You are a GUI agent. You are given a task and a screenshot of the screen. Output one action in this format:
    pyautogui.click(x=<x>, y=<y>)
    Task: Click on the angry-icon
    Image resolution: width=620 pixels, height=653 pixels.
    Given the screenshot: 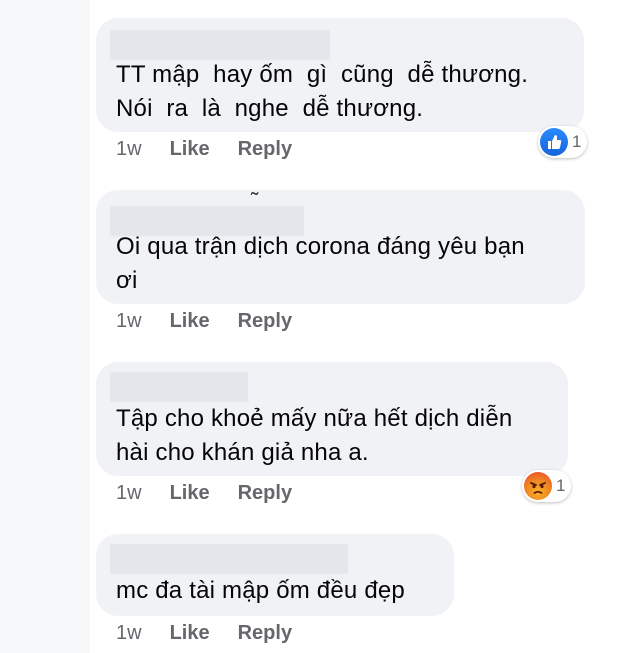 What is the action you would take?
    pyautogui.click(x=538, y=486)
    